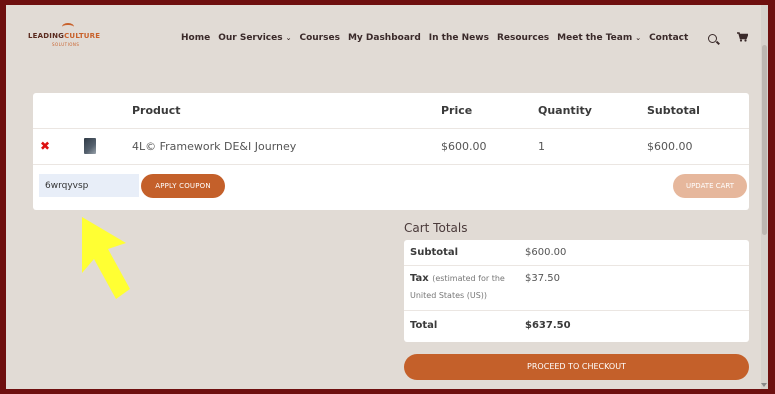  What do you see at coordinates (565, 110) in the screenshot?
I see `header-quantity: Quantity` at bounding box center [565, 110].